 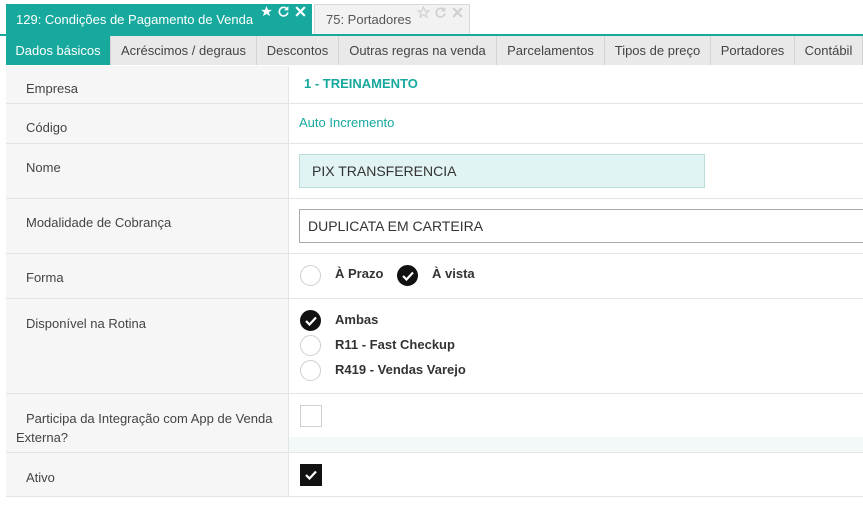 I want to click on rotina-r419-label: R419 - Vendas Varejo, so click(x=400, y=369).